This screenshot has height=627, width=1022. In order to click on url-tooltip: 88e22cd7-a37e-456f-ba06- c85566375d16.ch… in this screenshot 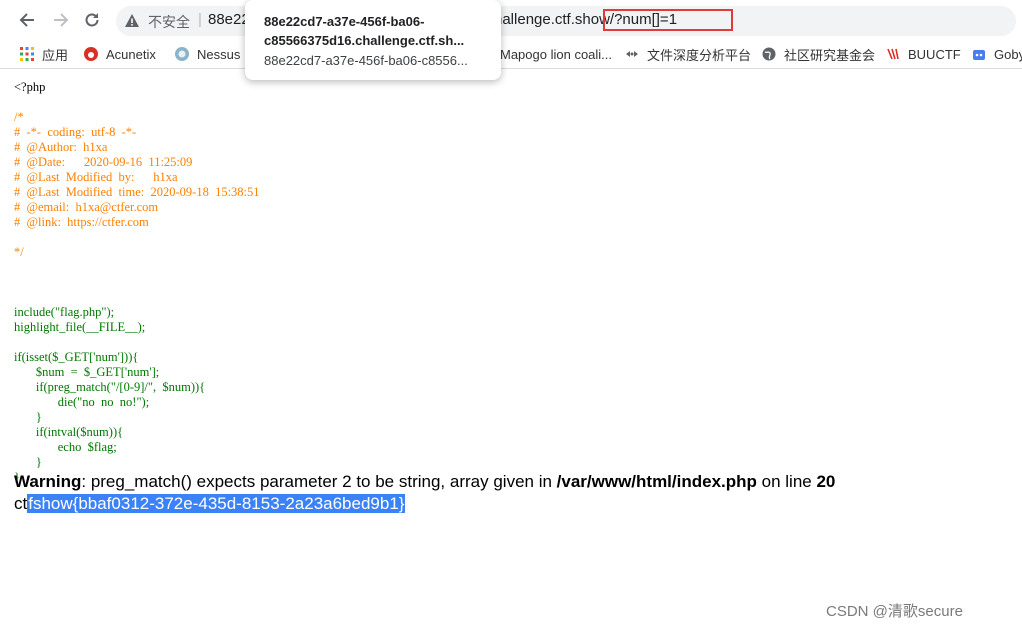, I will do `click(373, 40)`.